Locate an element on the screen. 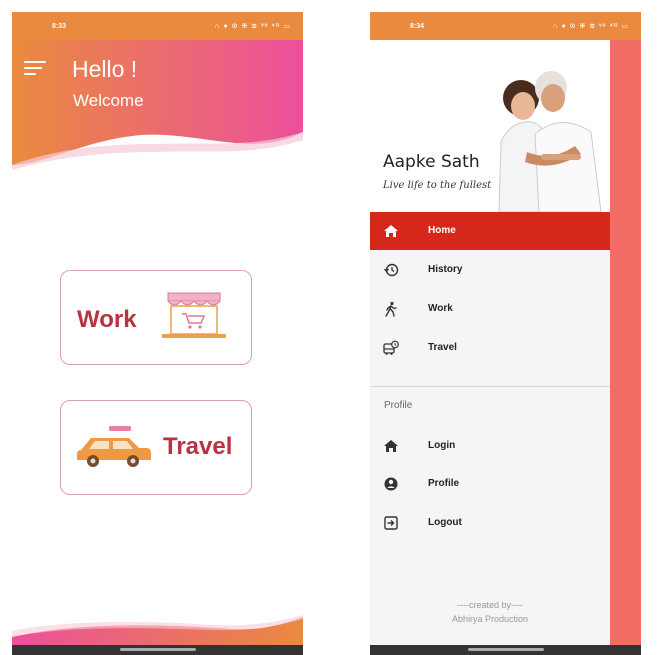 The width and height of the screenshot is (658, 655). menu-label: Logout is located at coordinates (445, 522).